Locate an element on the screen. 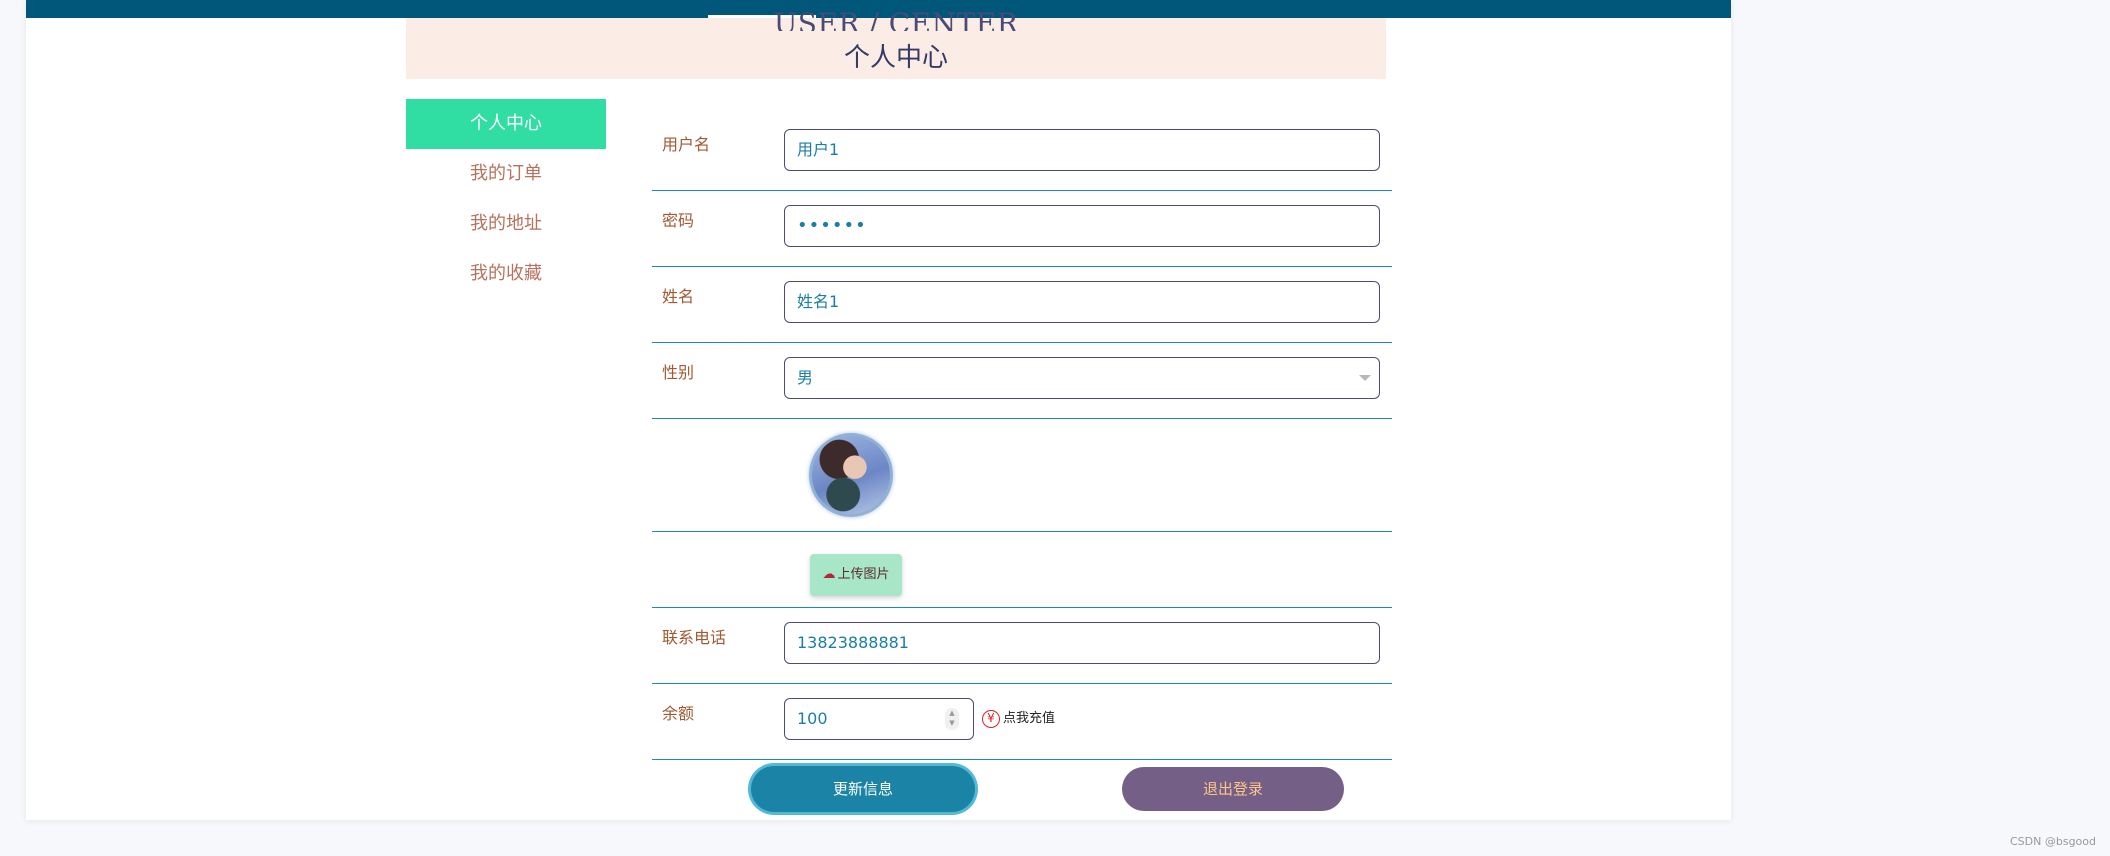 This screenshot has width=2110, height=856. form-row-password: 密码 •••••• is located at coordinates (1022, 229).